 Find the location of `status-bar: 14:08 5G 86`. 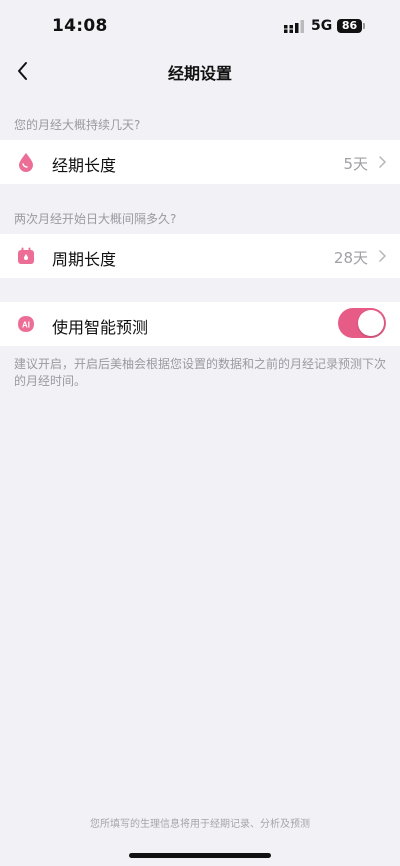

status-bar: 14:08 5G 86 is located at coordinates (200, 27).